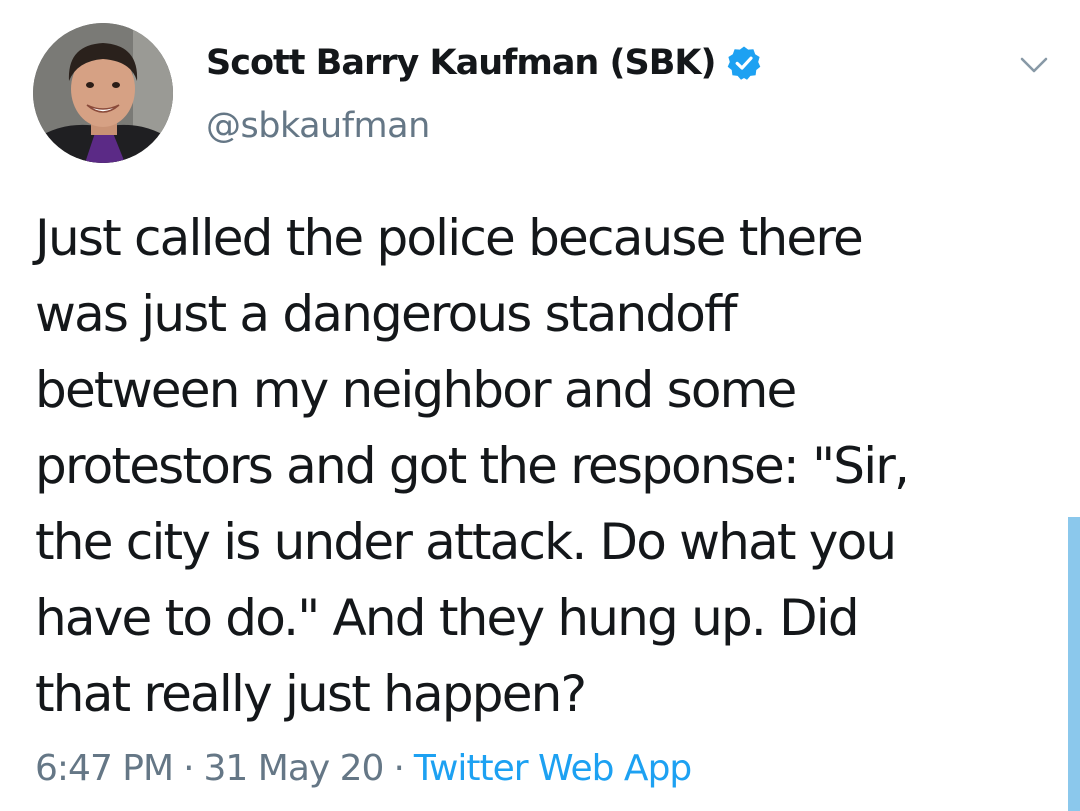 This screenshot has width=1080, height=811. I want to click on chevron-down-icon, so click(1034, 65).